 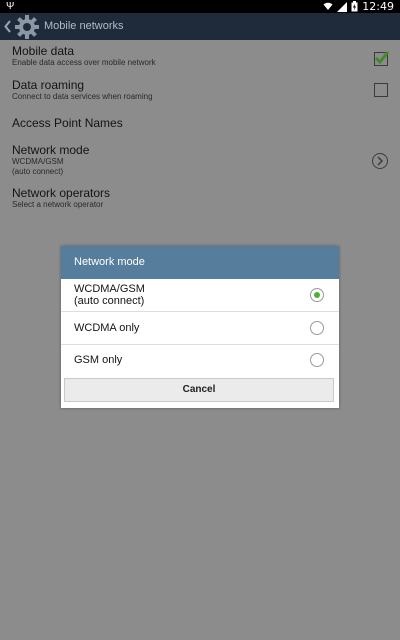 I want to click on mobile-data-checkbox, so click(x=382, y=58).